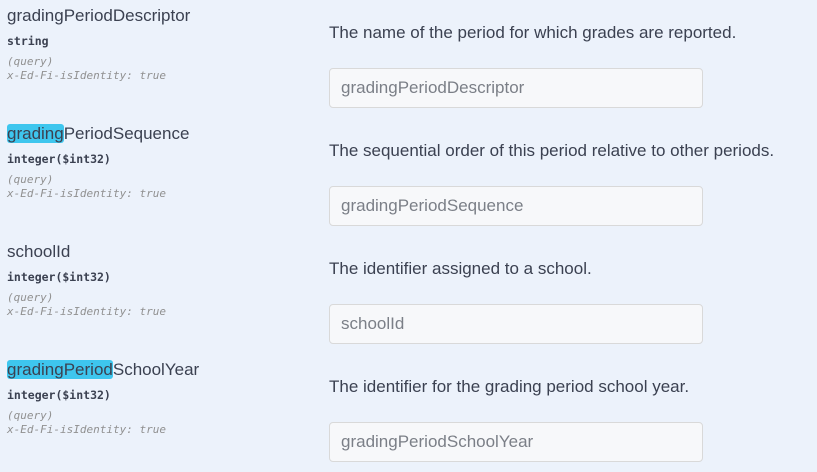 The image size is (817, 472). Describe the element at coordinates (28, 41) in the screenshot. I see `parameter-type: string` at that location.